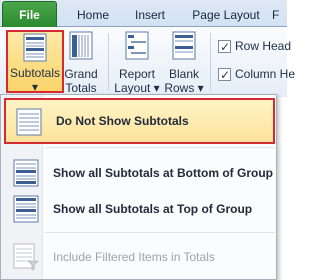 The width and height of the screenshot is (320, 280). Describe the element at coordinates (137, 88) in the screenshot. I see `report-layout-label-2: Layout ▾` at that location.